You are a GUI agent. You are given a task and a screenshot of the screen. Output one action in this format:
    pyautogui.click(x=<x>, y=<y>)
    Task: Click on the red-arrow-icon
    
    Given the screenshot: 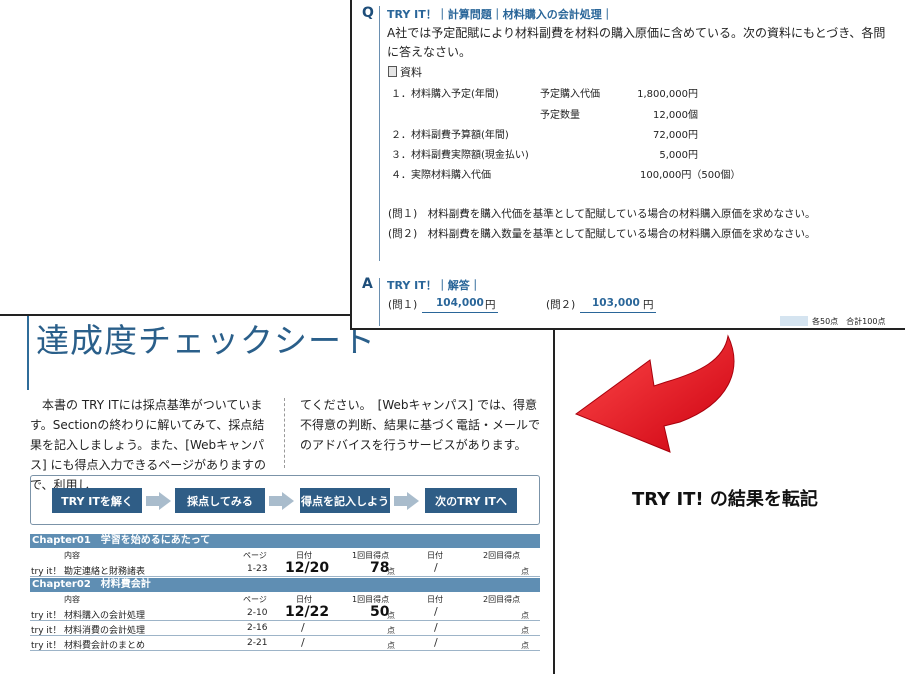 What is the action you would take?
    pyautogui.click(x=654, y=393)
    